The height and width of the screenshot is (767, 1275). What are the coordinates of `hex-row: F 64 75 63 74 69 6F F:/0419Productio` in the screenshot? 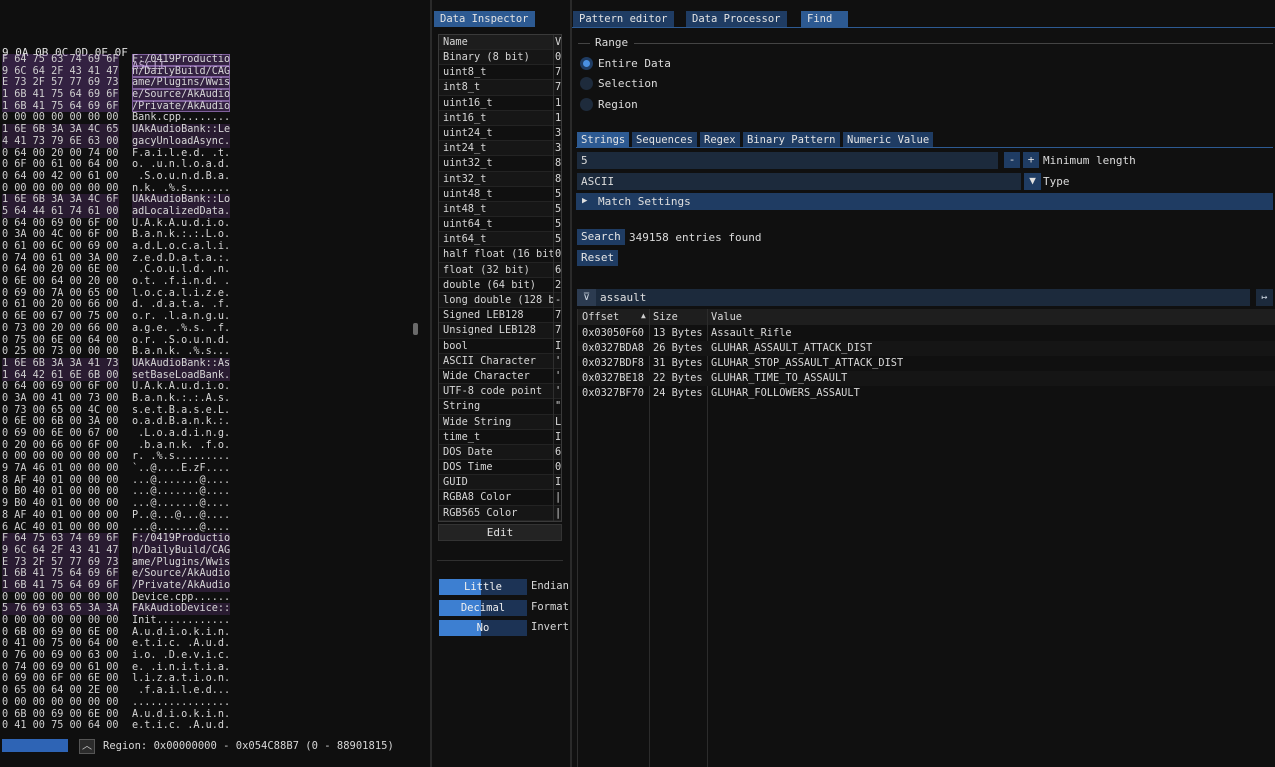 It's located at (215, 539).